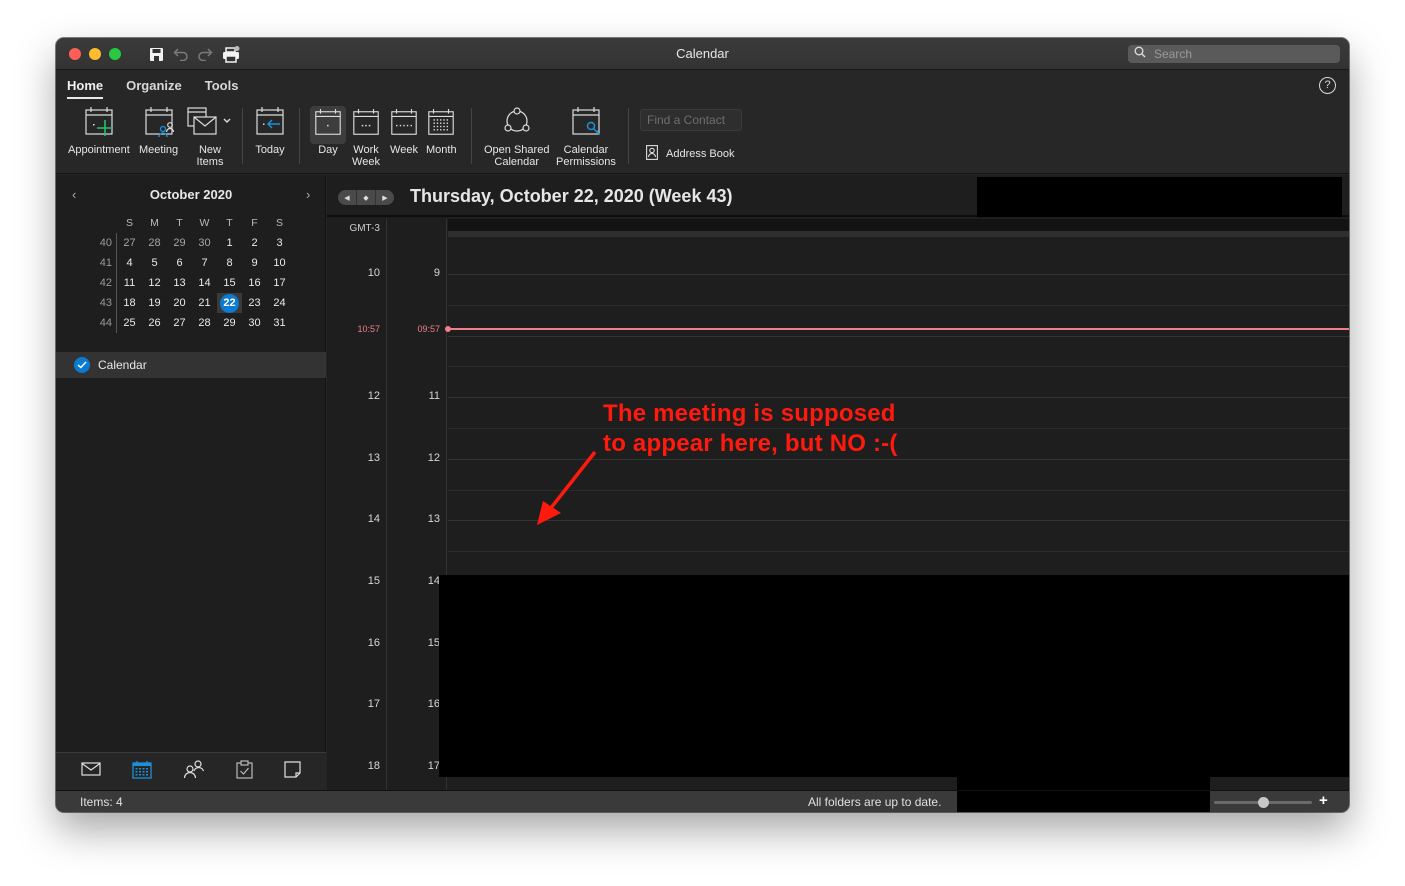 This screenshot has height=886, width=1405. Describe the element at coordinates (158, 131) in the screenshot. I see `new-meeting-button: Meeting` at that location.